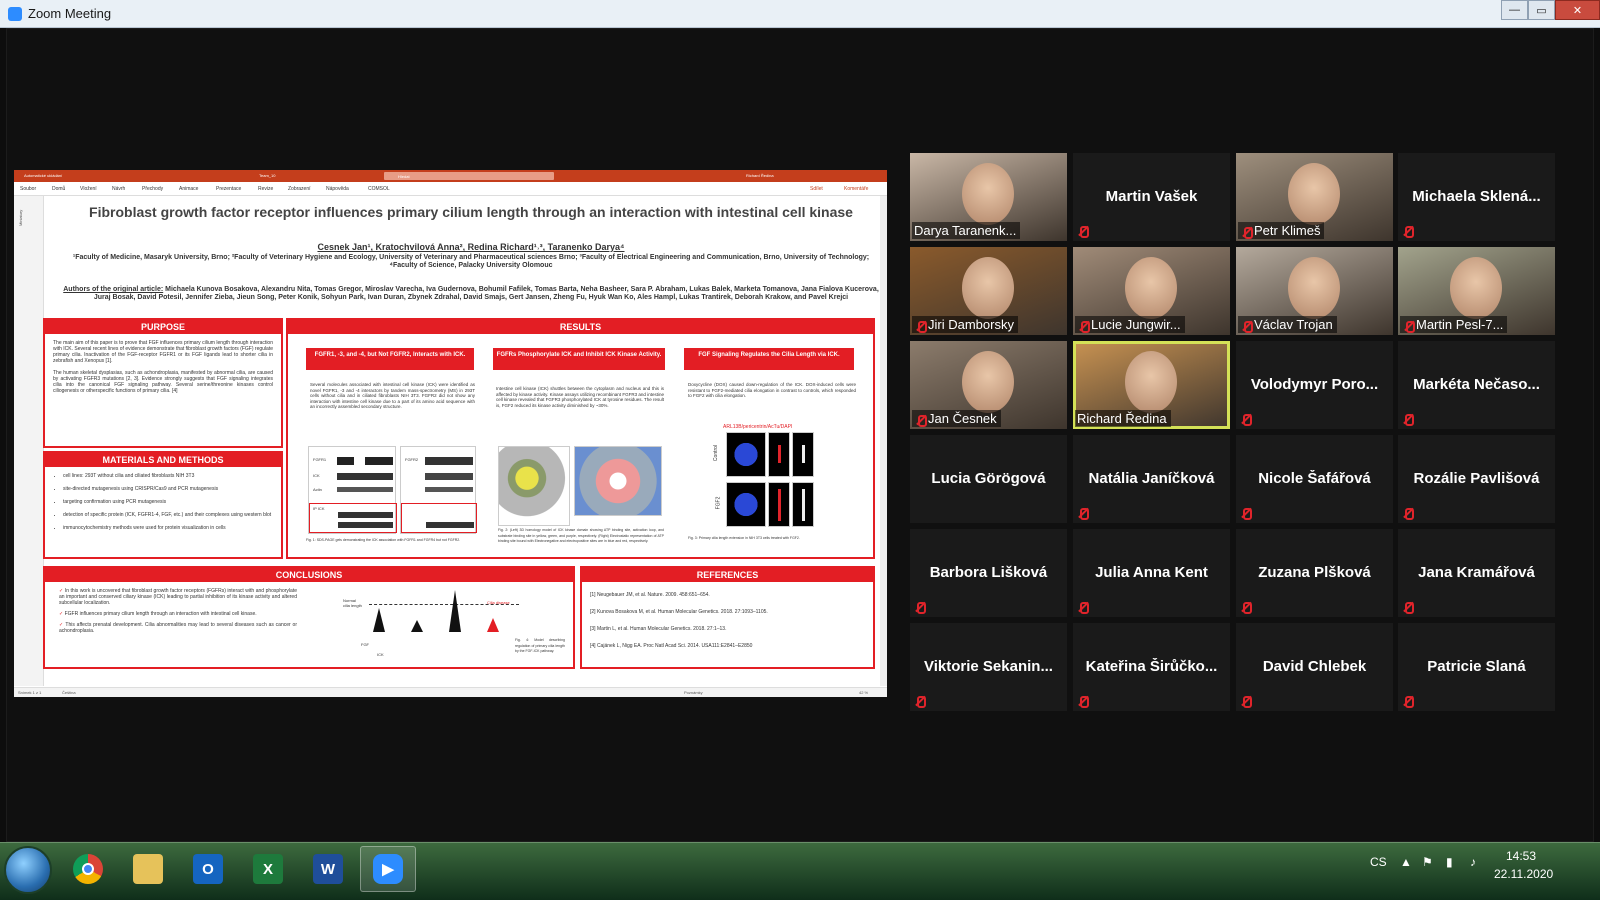 This screenshot has height=900, width=1600. I want to click on tab-help: Nápověda, so click(337, 189).